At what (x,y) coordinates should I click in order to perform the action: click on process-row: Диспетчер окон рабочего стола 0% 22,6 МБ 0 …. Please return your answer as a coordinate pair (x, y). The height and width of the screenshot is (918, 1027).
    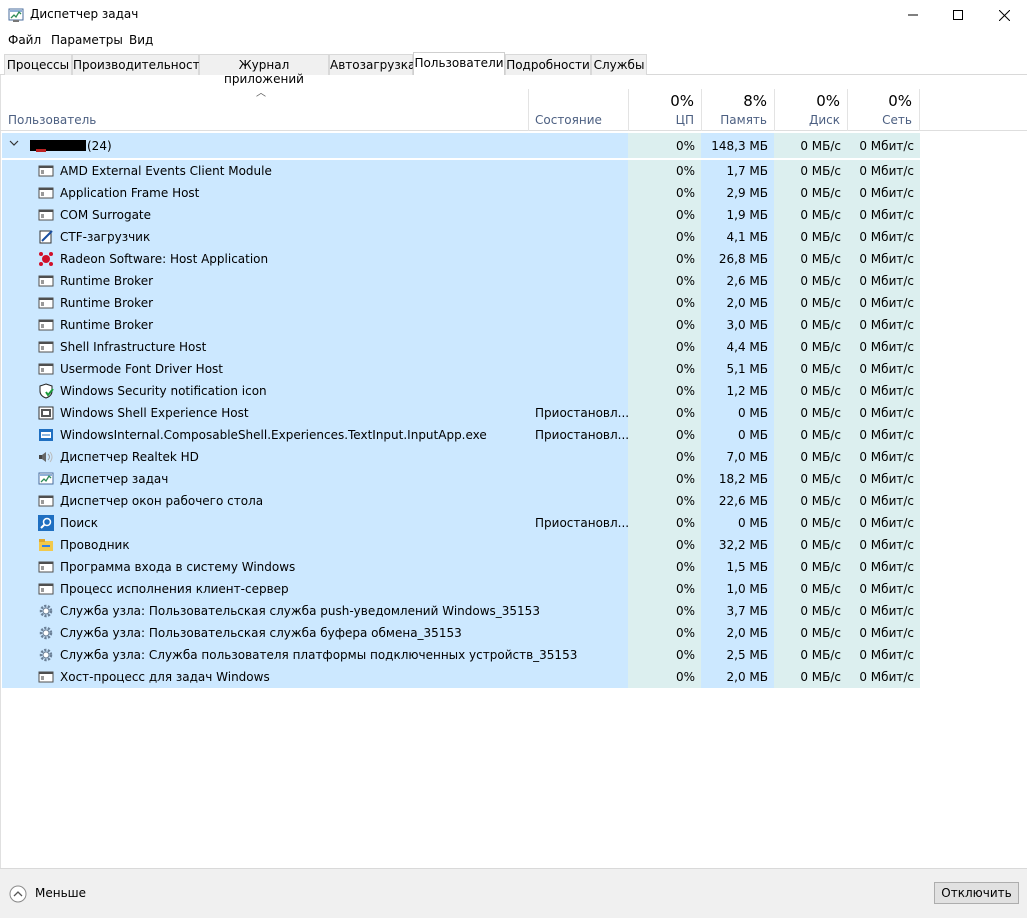
    Looking at the image, I should click on (461, 501).